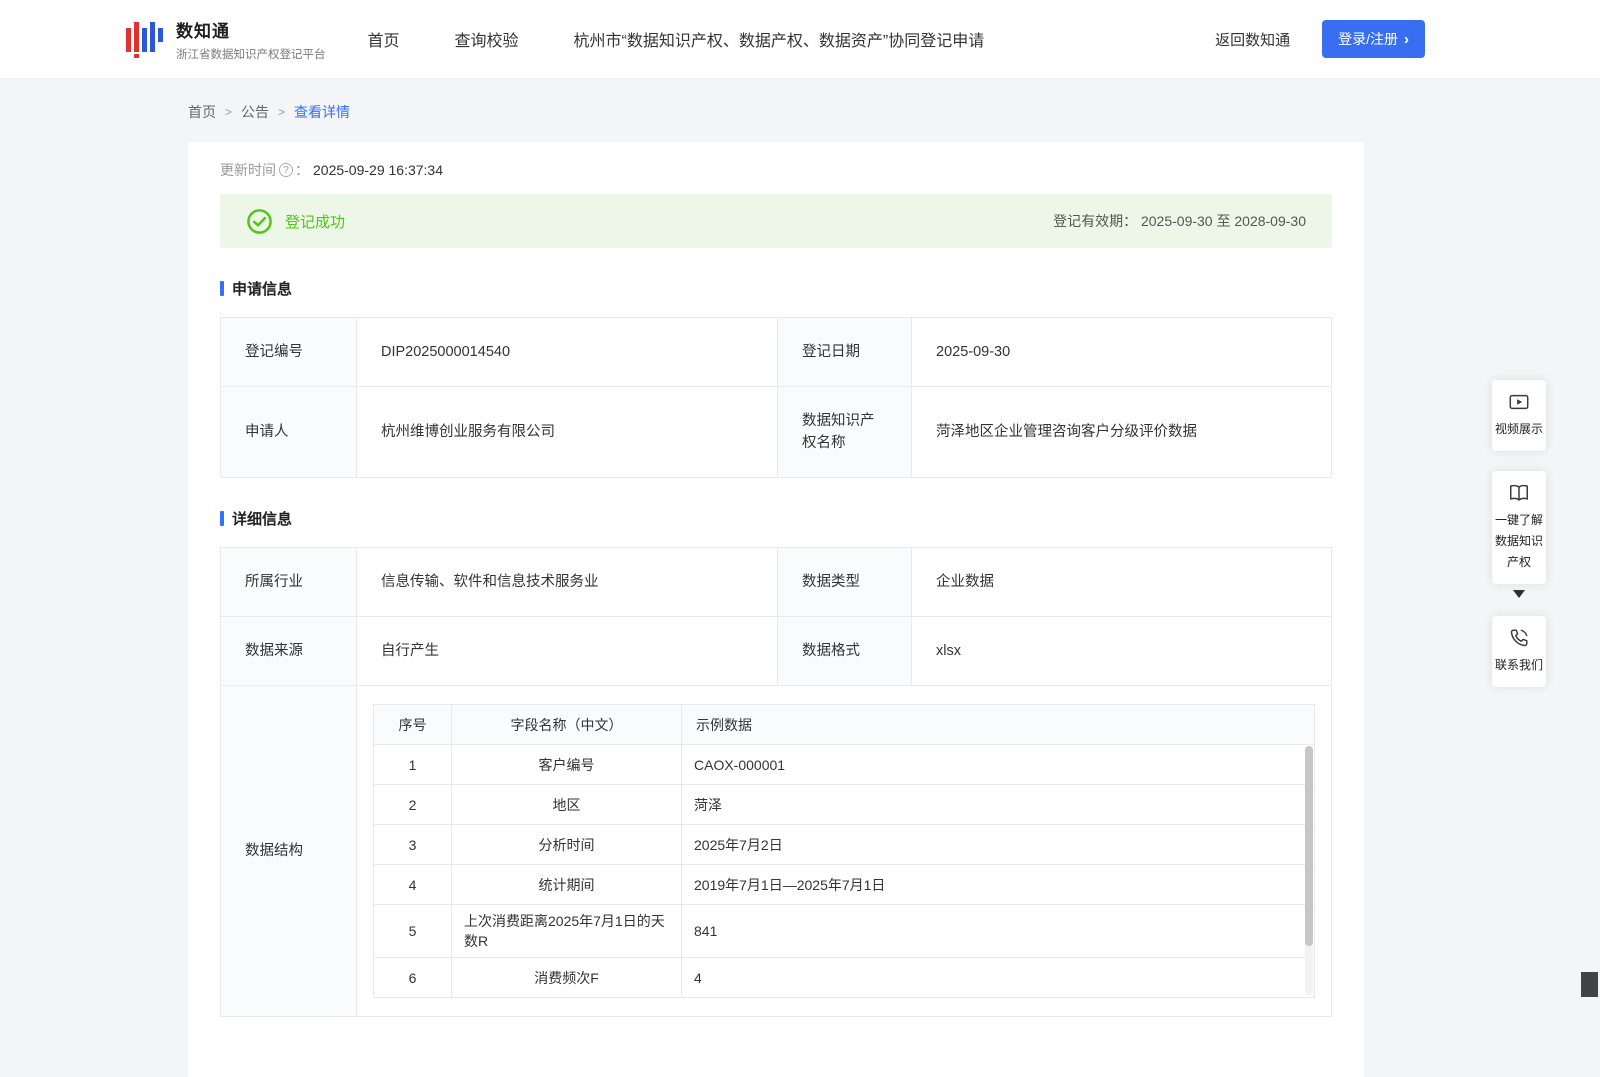 The height and width of the screenshot is (1077, 1600). Describe the element at coordinates (1519, 597) in the screenshot. I see `panel-collapse-arrow` at that location.